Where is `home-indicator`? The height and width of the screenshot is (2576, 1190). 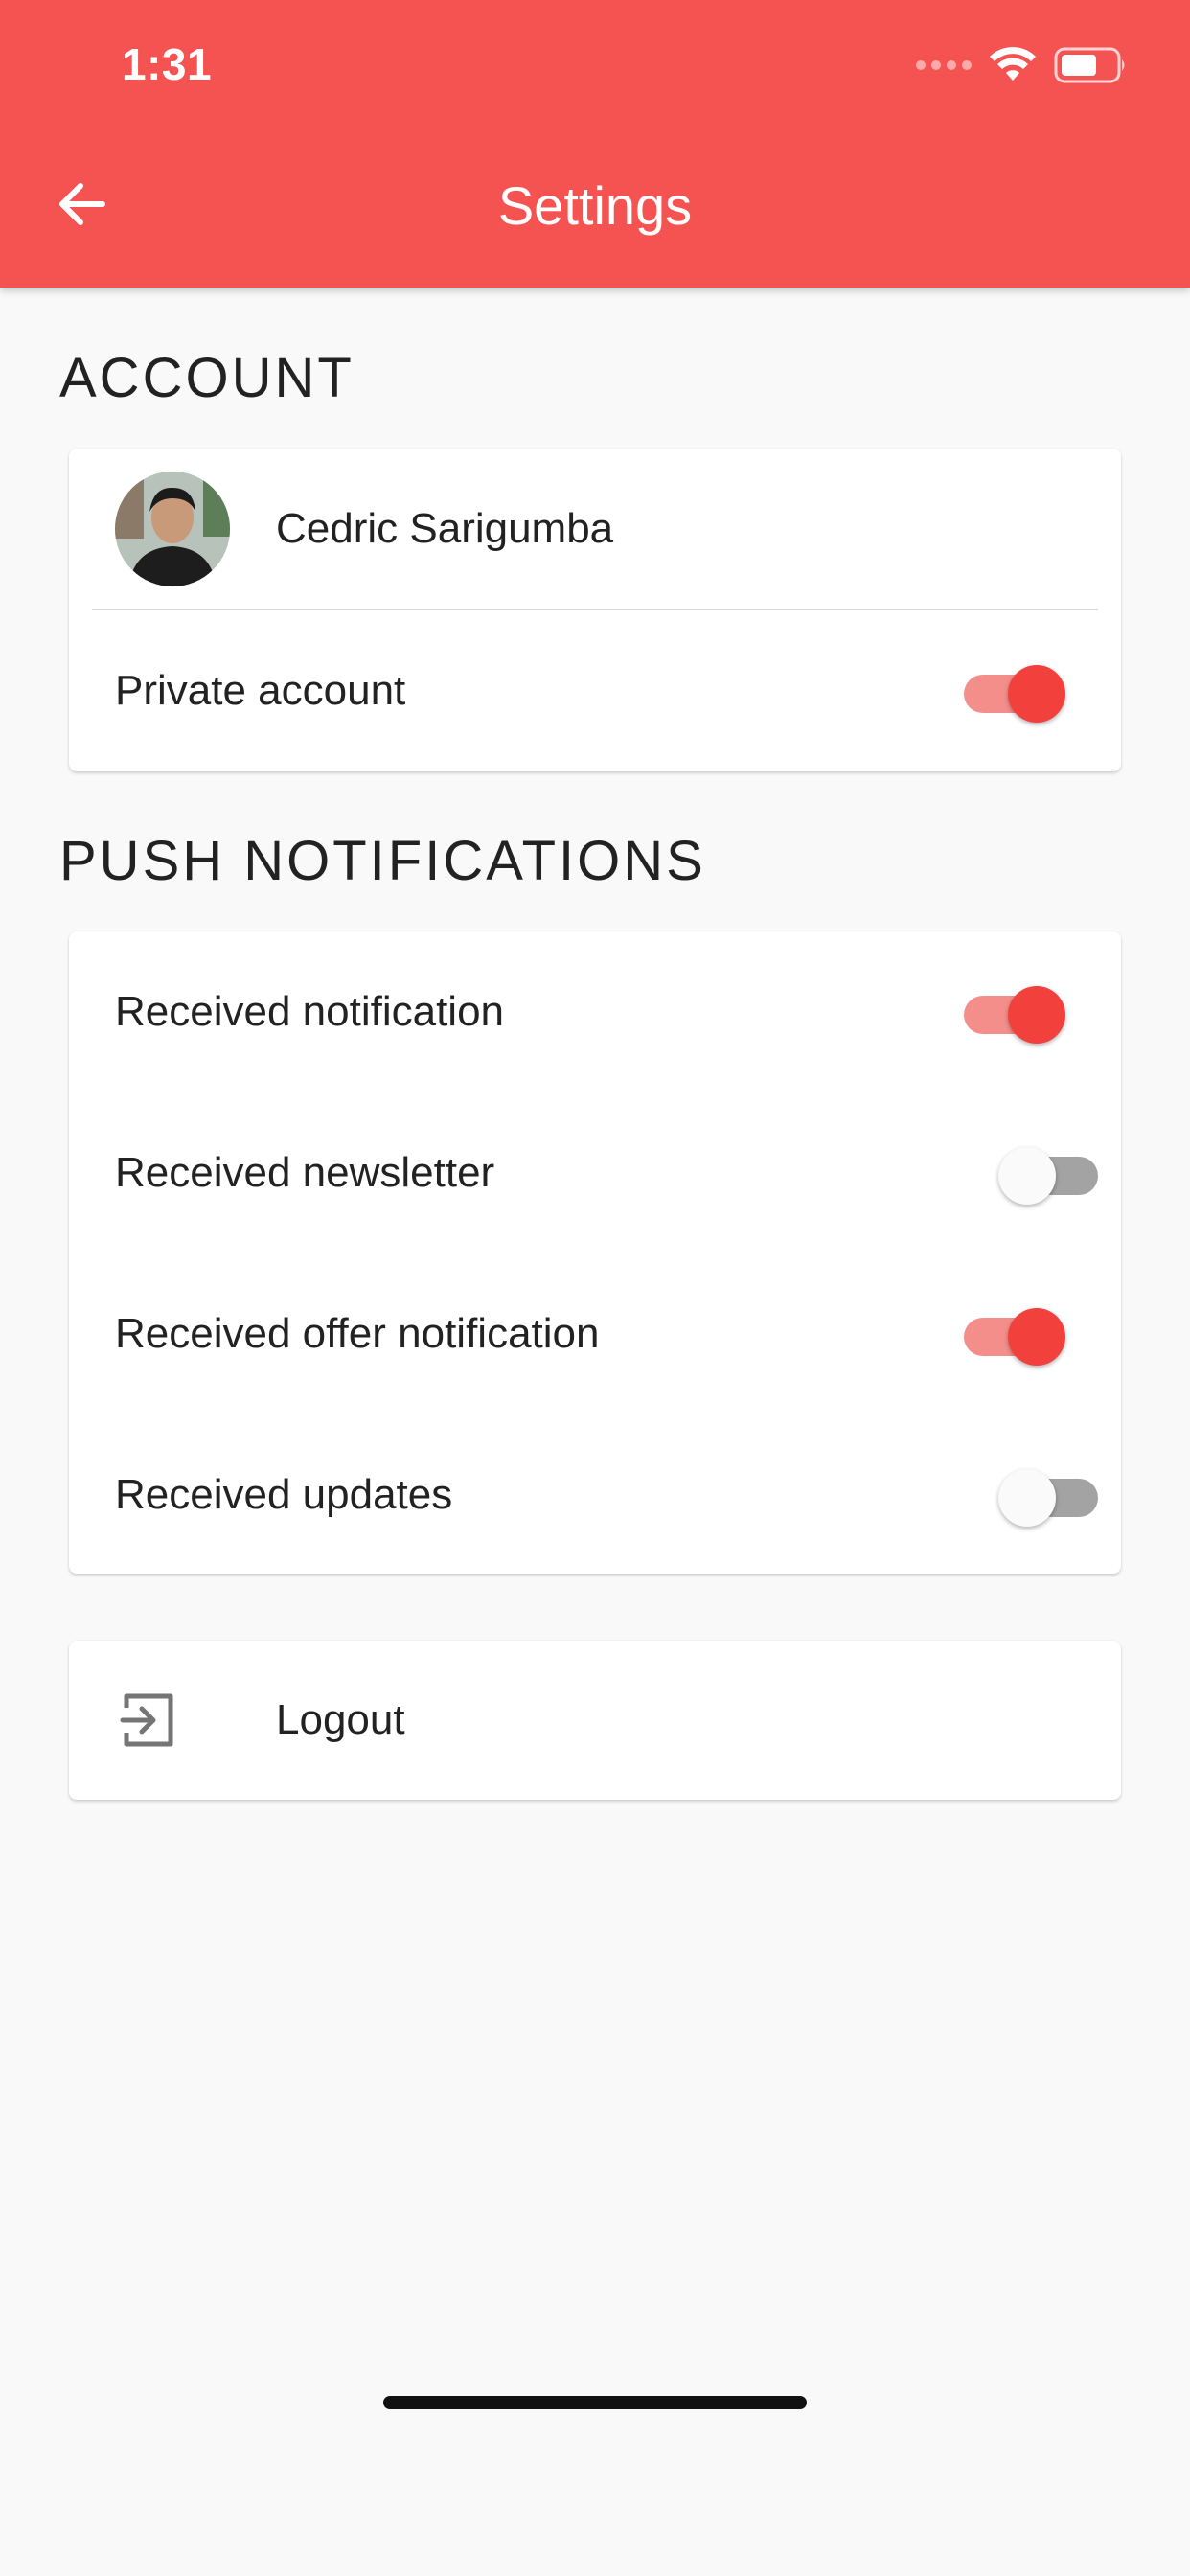 home-indicator is located at coordinates (595, 2402).